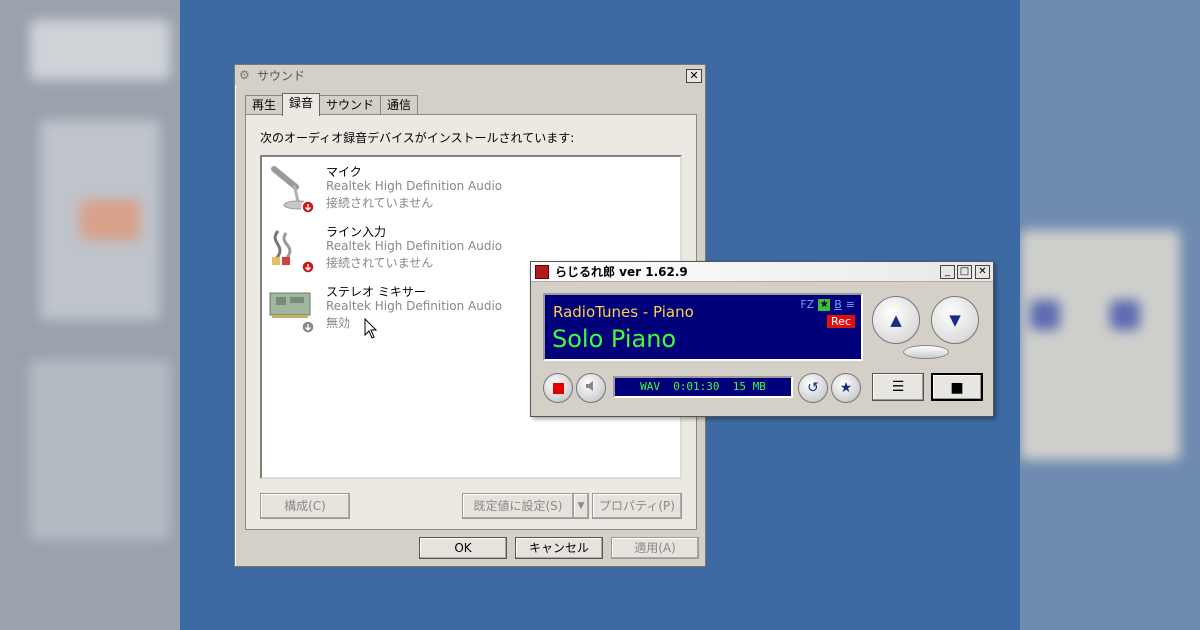 Image resolution: width=1200 pixels, height=630 pixels. I want to click on channel-up-button: ▲, so click(896, 320).